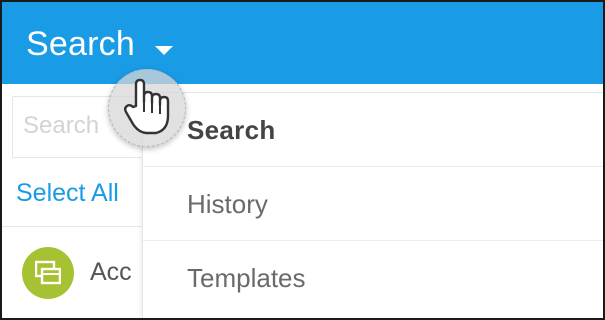 This screenshot has width=605, height=320. What do you see at coordinates (67, 193) in the screenshot?
I see `select-all-link: Select All` at bounding box center [67, 193].